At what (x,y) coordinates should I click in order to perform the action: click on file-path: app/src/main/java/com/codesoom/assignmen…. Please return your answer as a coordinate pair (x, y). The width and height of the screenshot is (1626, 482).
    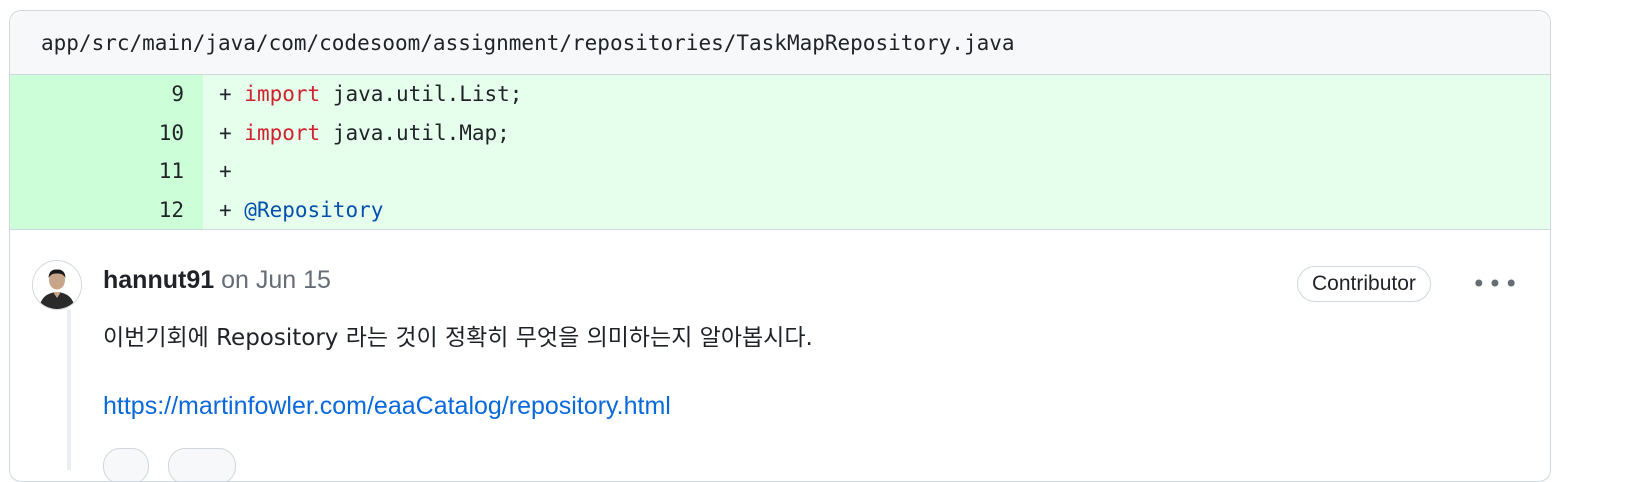
    Looking at the image, I should click on (528, 43).